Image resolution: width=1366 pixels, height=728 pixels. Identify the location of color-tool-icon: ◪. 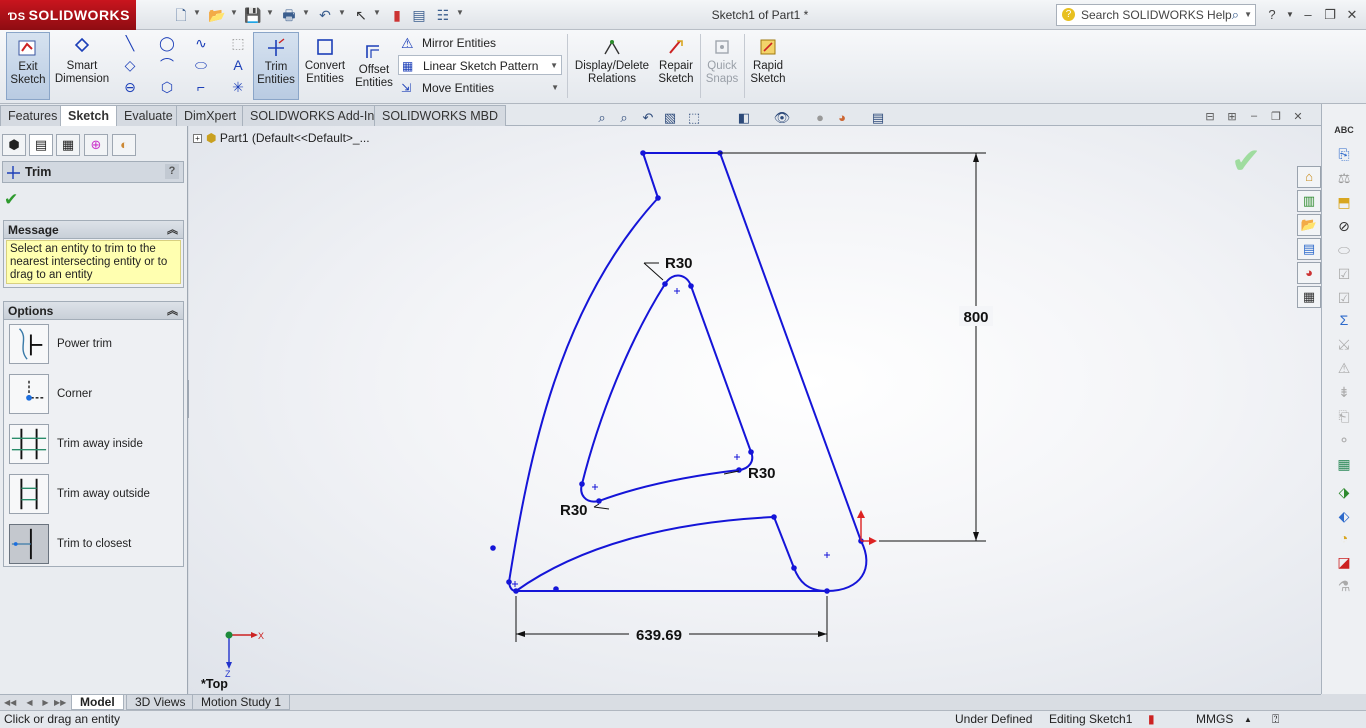
(1344, 562).